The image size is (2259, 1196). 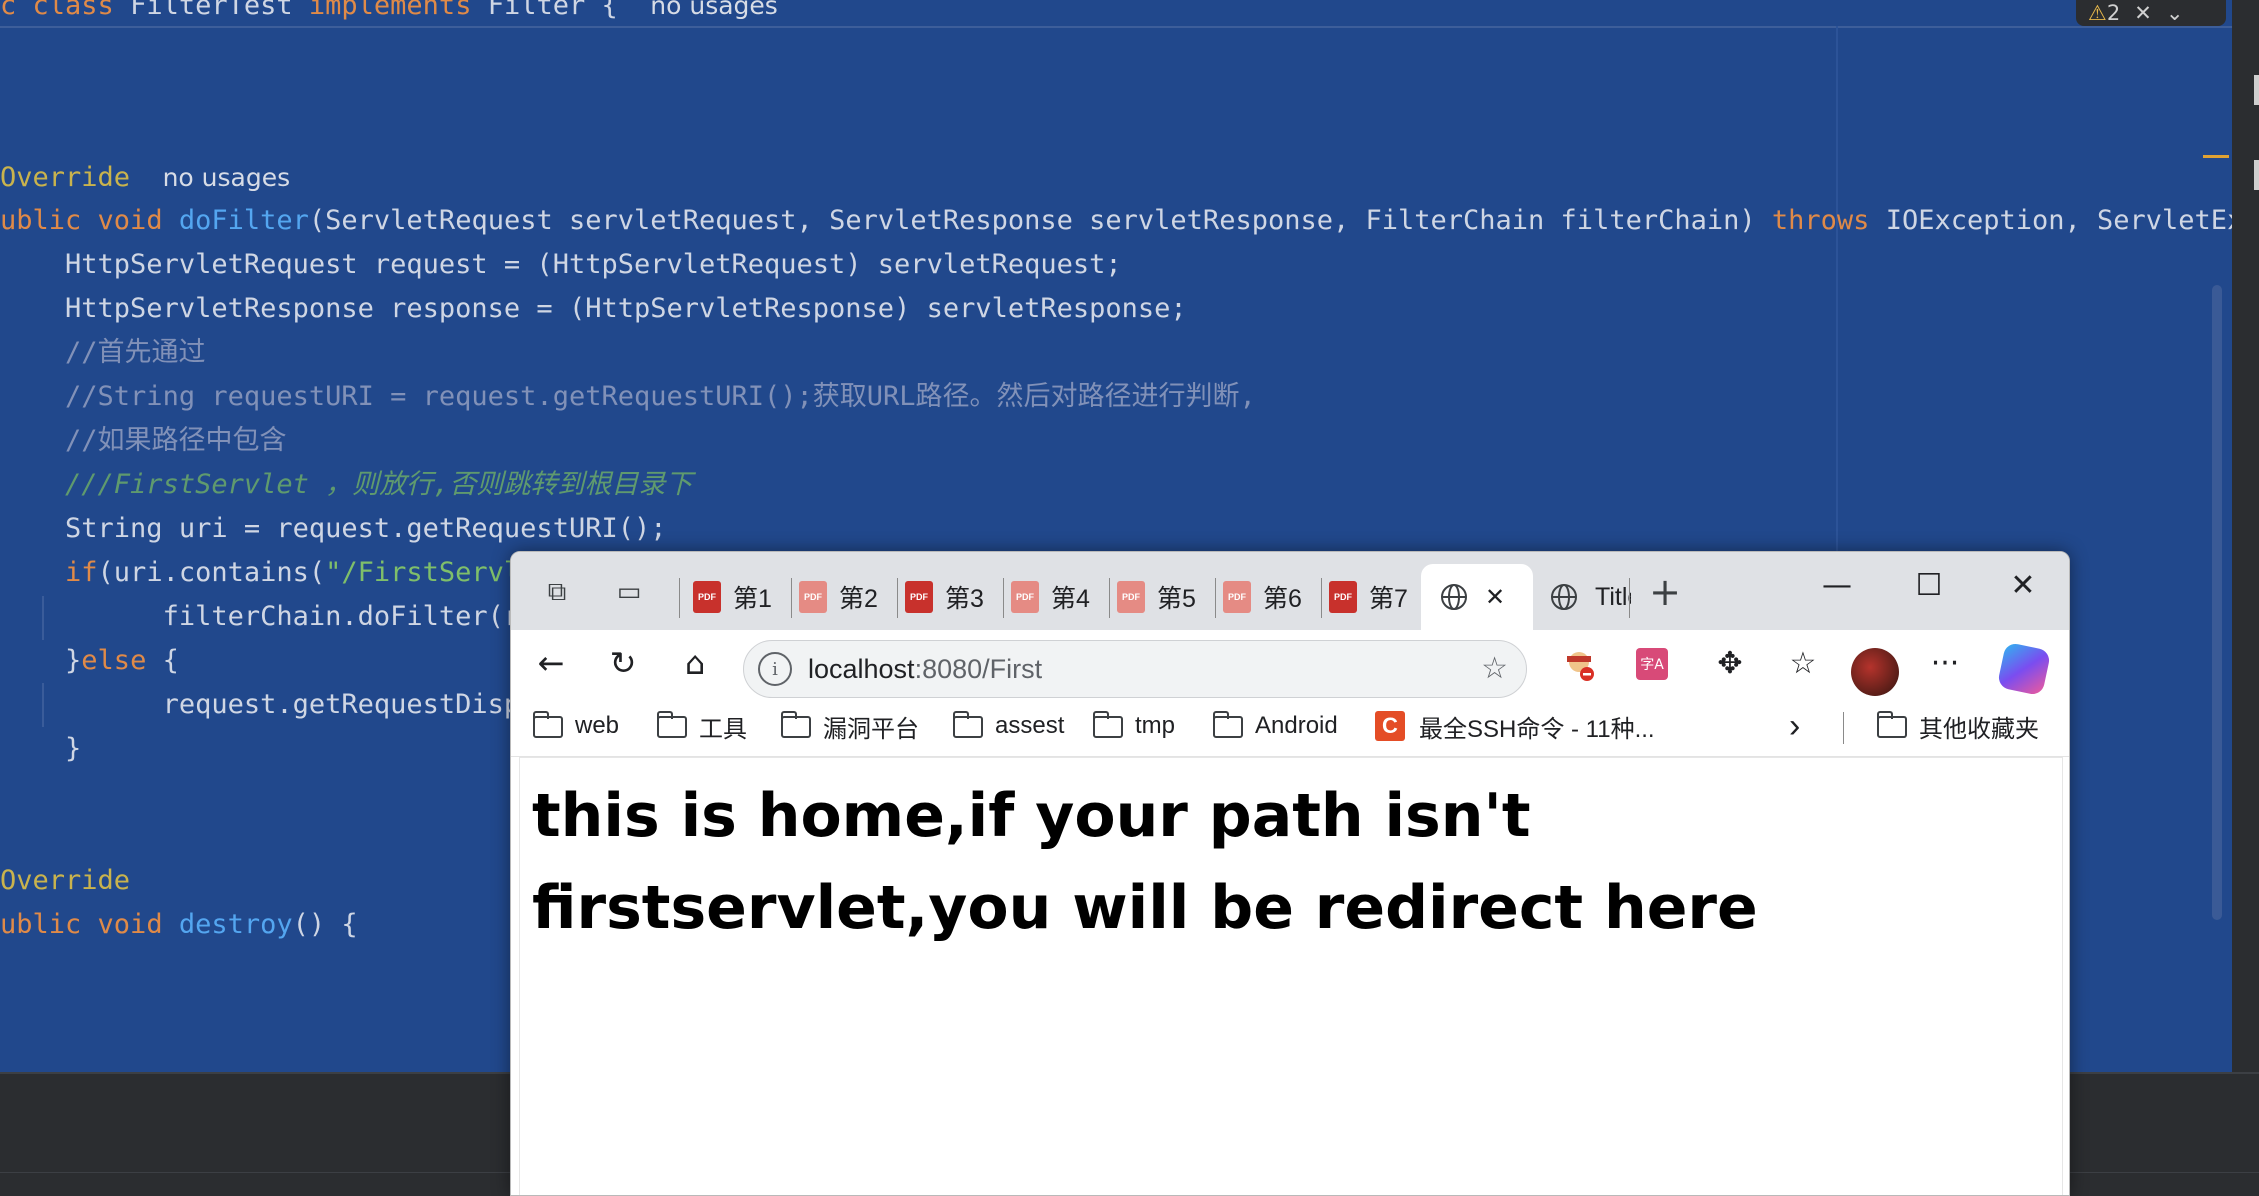 I want to click on code-line-8: ///FirstServlet ，则放行,否则跳转到根目录下, so click(x=379, y=484).